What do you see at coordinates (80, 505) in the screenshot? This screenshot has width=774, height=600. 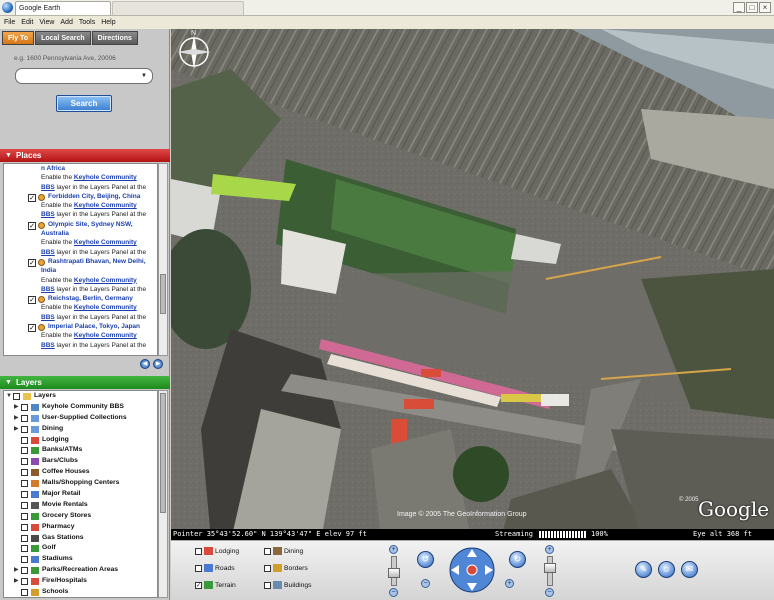 I see `layer-item: Movie Rentals` at bounding box center [80, 505].